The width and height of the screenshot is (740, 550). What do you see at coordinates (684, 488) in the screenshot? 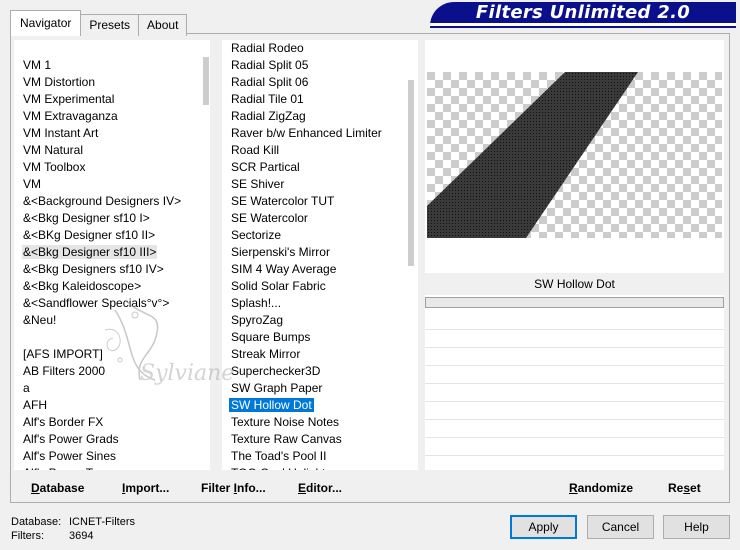
I see `reset-button: Reset` at bounding box center [684, 488].